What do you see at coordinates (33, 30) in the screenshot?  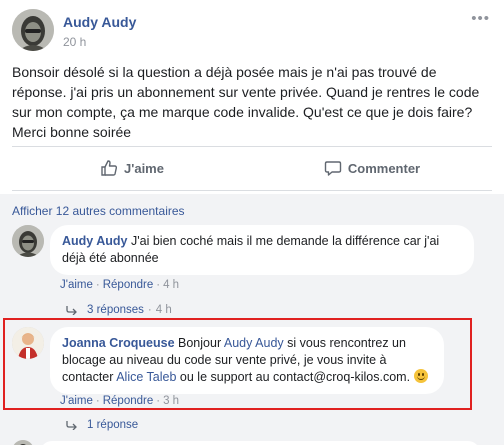 I see `author-avatar` at bounding box center [33, 30].